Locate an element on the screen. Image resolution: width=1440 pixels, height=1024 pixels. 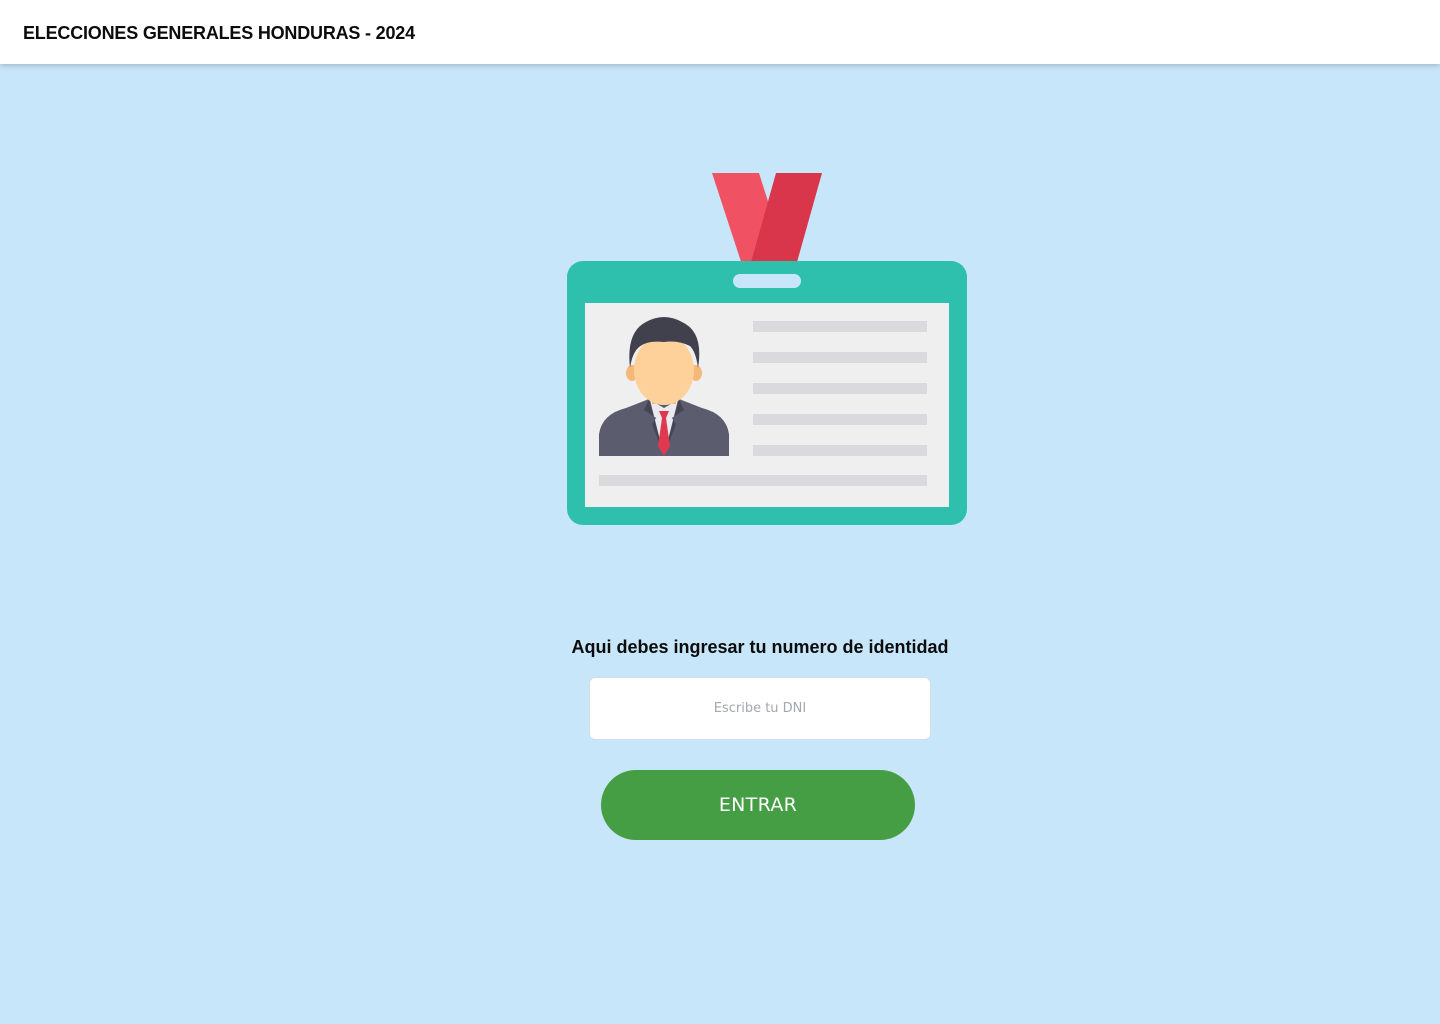
app-title: ELECCIONES GENERALES HONDURAS - 2024 is located at coordinates (219, 33).